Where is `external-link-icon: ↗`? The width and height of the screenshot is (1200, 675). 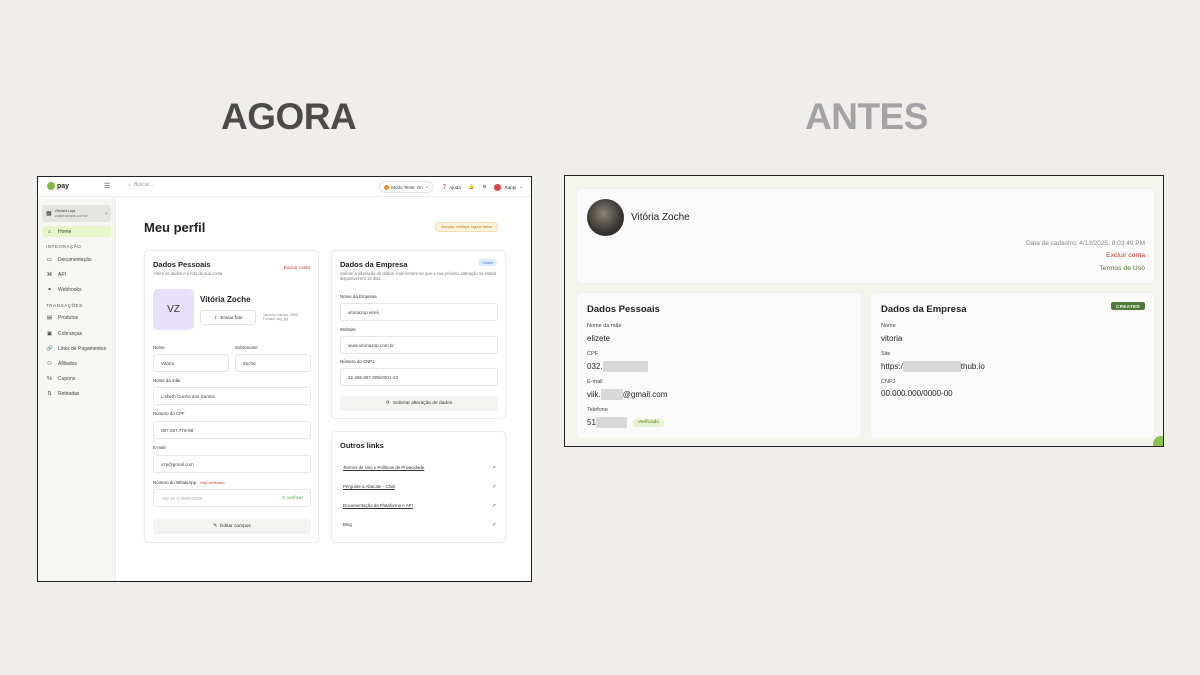 external-link-icon: ↗ is located at coordinates (493, 468).